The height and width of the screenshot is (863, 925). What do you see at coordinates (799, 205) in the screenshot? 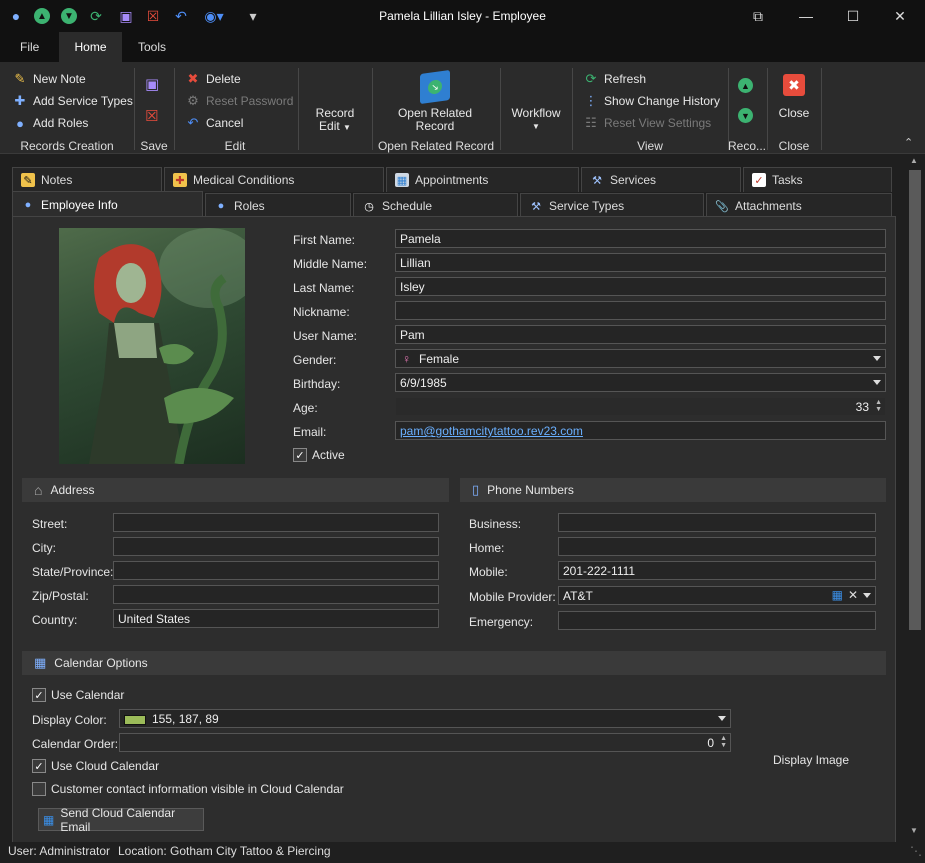
I see `tab-attachments: 📎 Attachments` at bounding box center [799, 205].